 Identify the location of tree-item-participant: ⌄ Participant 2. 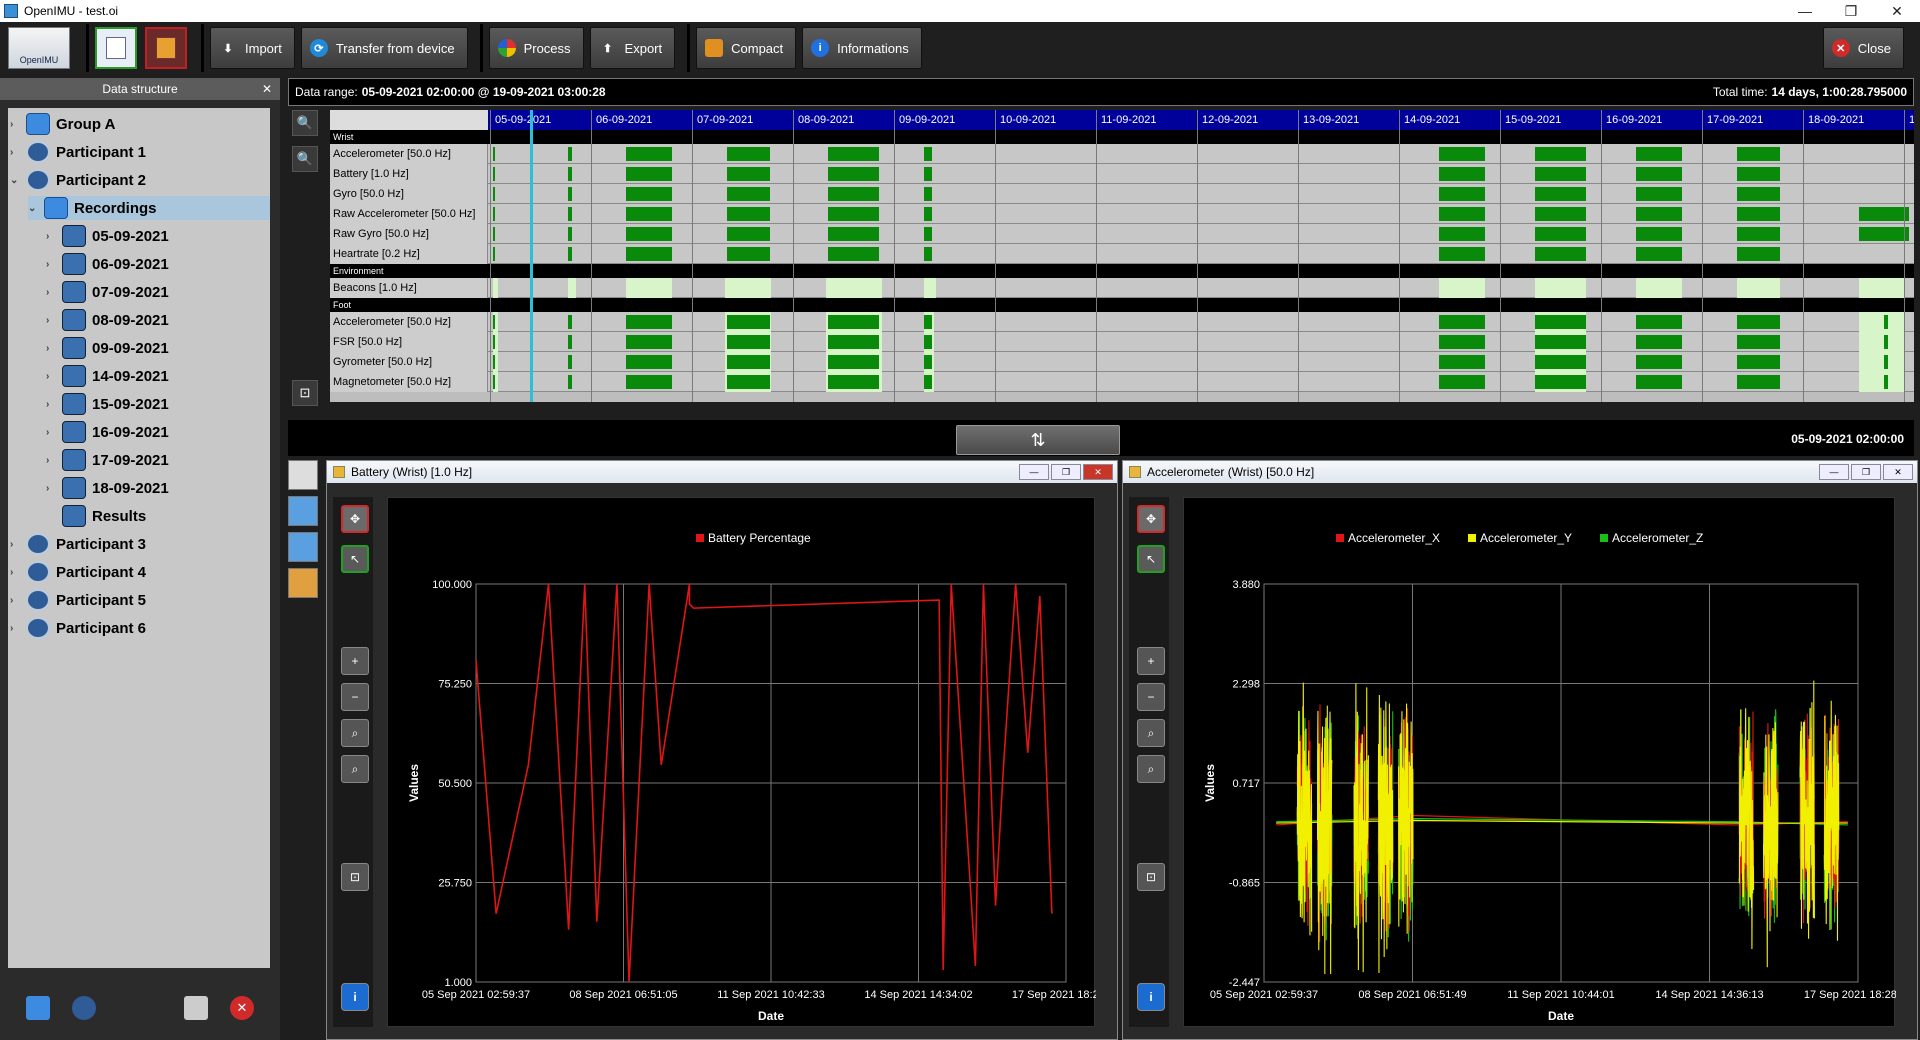
(78, 180).